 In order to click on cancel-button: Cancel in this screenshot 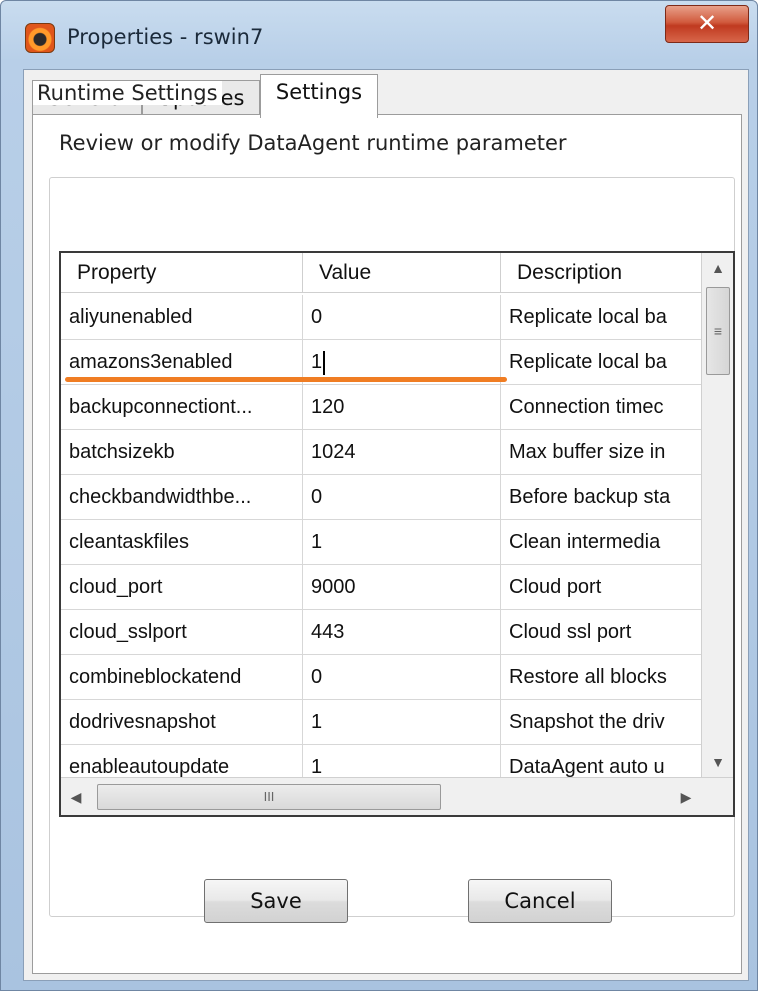, I will do `click(540, 901)`.